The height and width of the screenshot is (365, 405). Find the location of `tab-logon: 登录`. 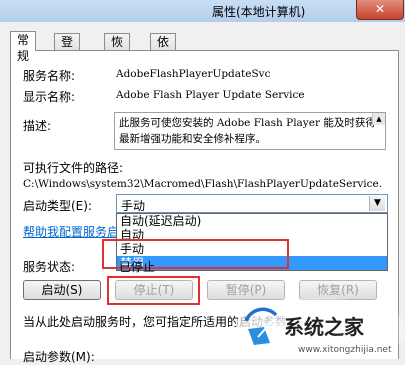

tab-logon: 登录 is located at coordinates (67, 49).